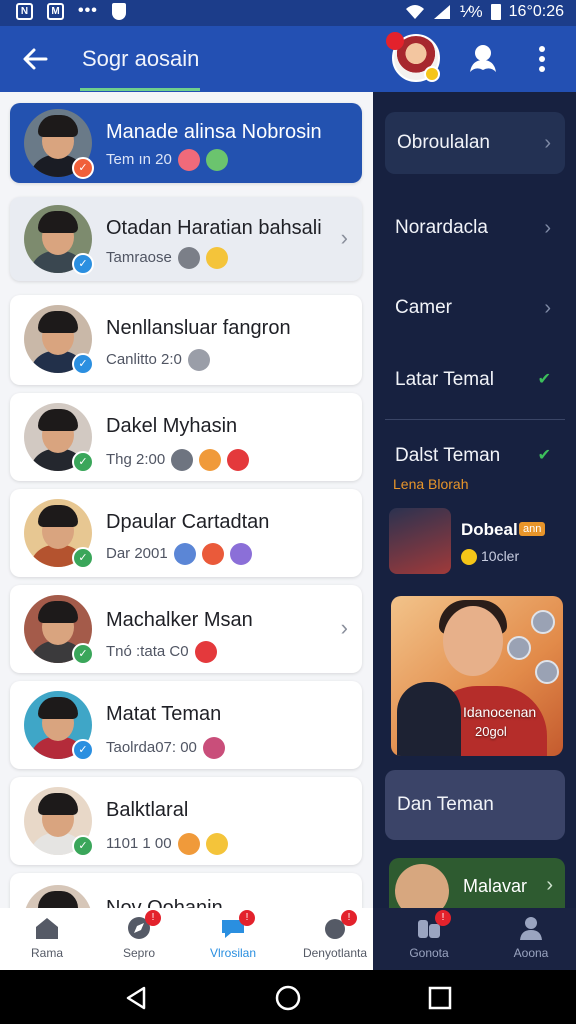 This screenshot has height=1024, width=576. I want to click on chat-list-item: ✓Nov Oohanin, so click(186, 890).